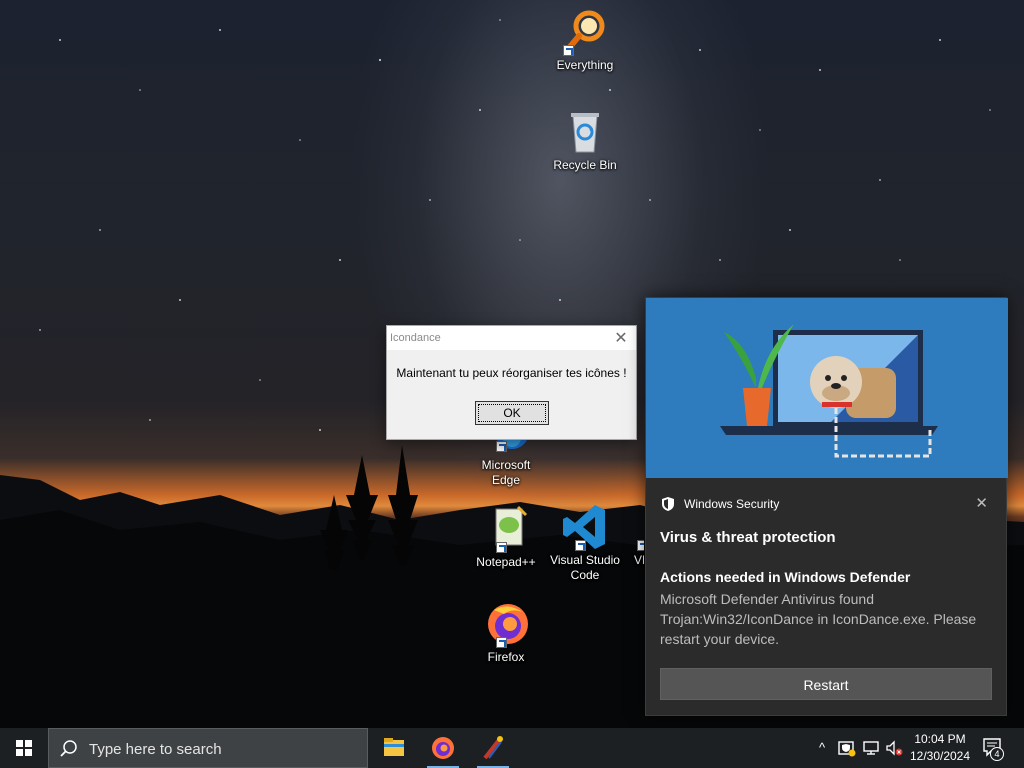 This screenshot has height=768, width=1024. Describe the element at coordinates (512, 413) in the screenshot. I see `ok-button: OK` at that location.